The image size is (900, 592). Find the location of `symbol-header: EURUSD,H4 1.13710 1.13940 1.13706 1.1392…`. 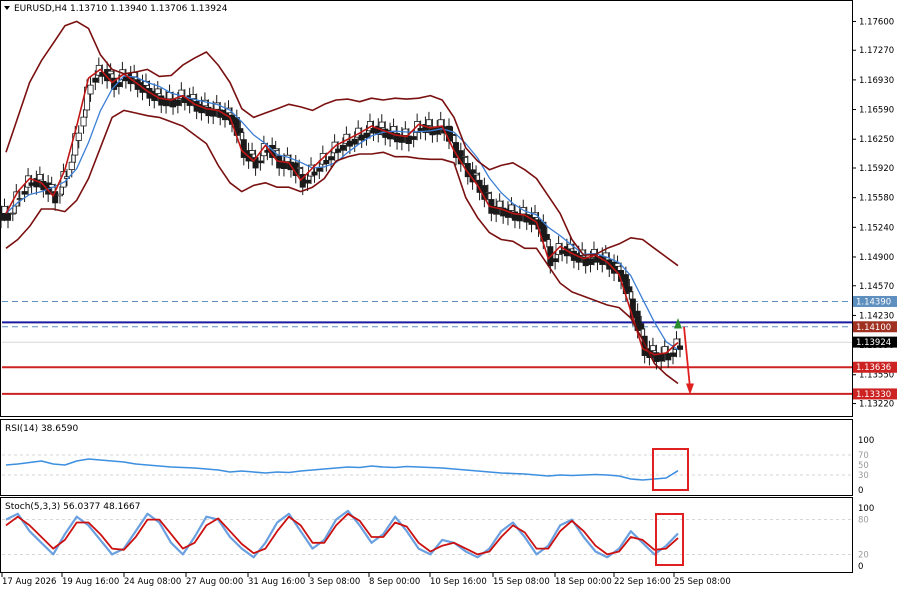

symbol-header: EURUSD,H4 1.13710 1.13940 1.13706 1.1392… is located at coordinates (121, 9).